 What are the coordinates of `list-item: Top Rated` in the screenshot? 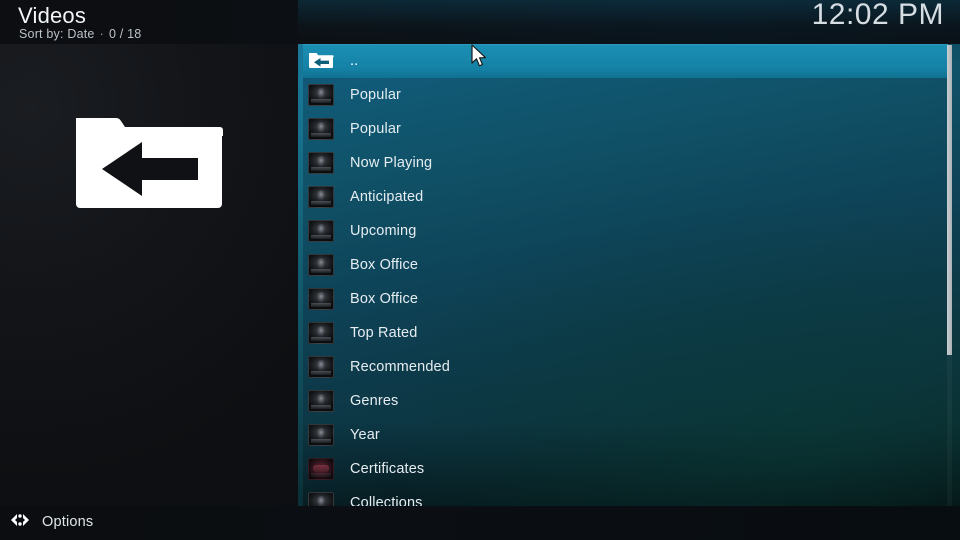 It's located at (625, 333).